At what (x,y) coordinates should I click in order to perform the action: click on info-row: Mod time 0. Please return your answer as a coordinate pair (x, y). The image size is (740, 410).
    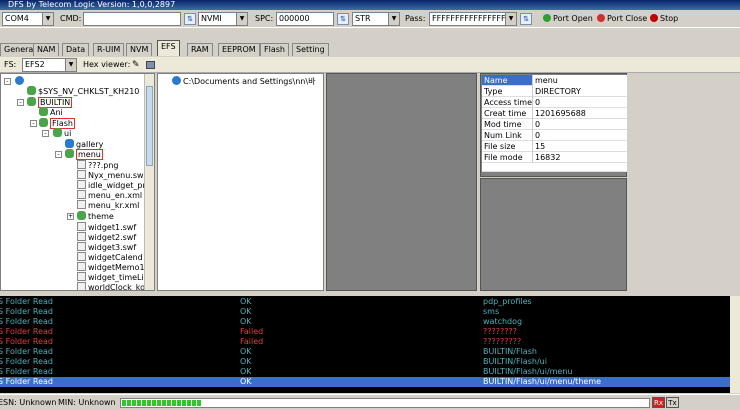
    Looking at the image, I should click on (554, 124).